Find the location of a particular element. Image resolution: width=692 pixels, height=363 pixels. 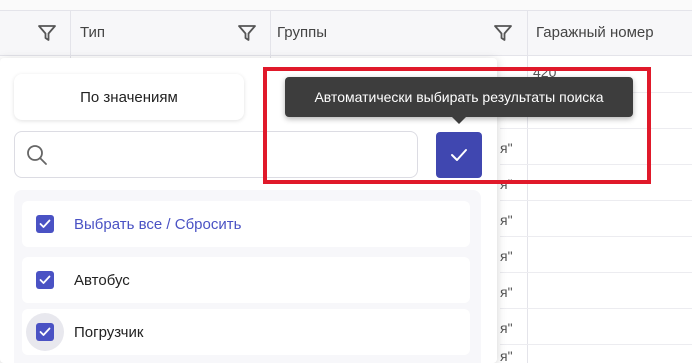

list-item-label: Выбрать все / Сбросить is located at coordinates (158, 224).